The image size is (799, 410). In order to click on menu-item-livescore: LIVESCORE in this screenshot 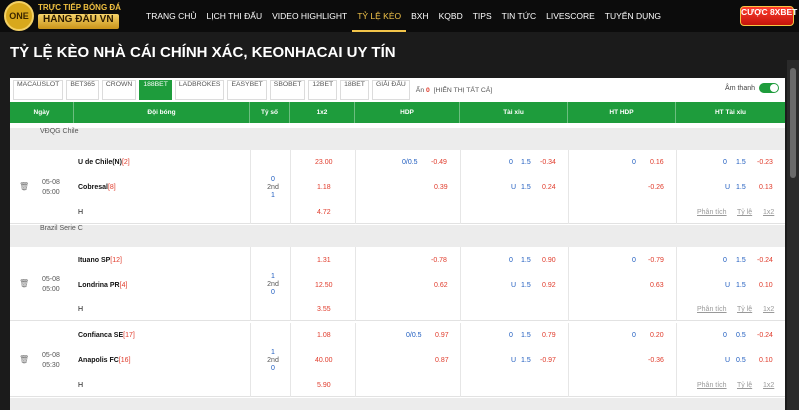, I will do `click(570, 16)`.